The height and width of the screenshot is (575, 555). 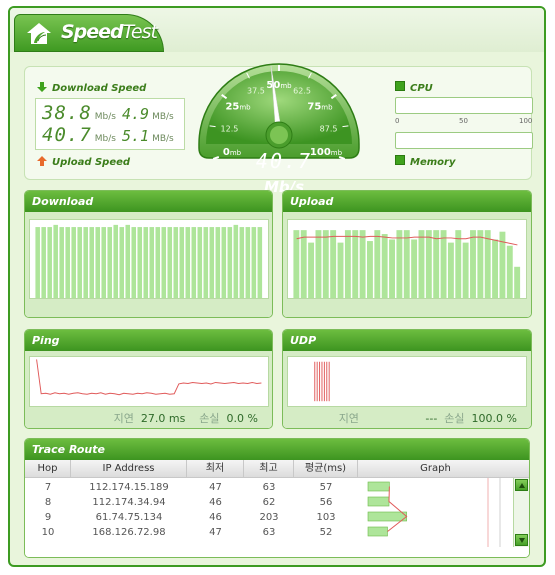 I want to click on column-min: 최저, so click(x=215, y=468).